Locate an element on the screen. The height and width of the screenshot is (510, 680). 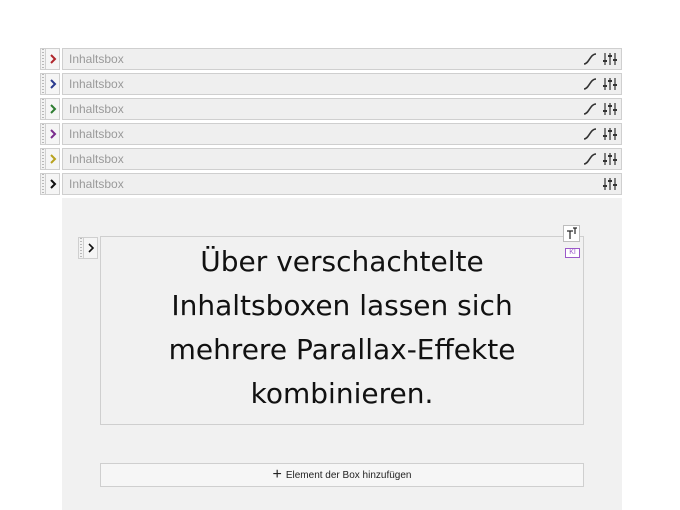
nested-box-controls is located at coordinates (88, 248).